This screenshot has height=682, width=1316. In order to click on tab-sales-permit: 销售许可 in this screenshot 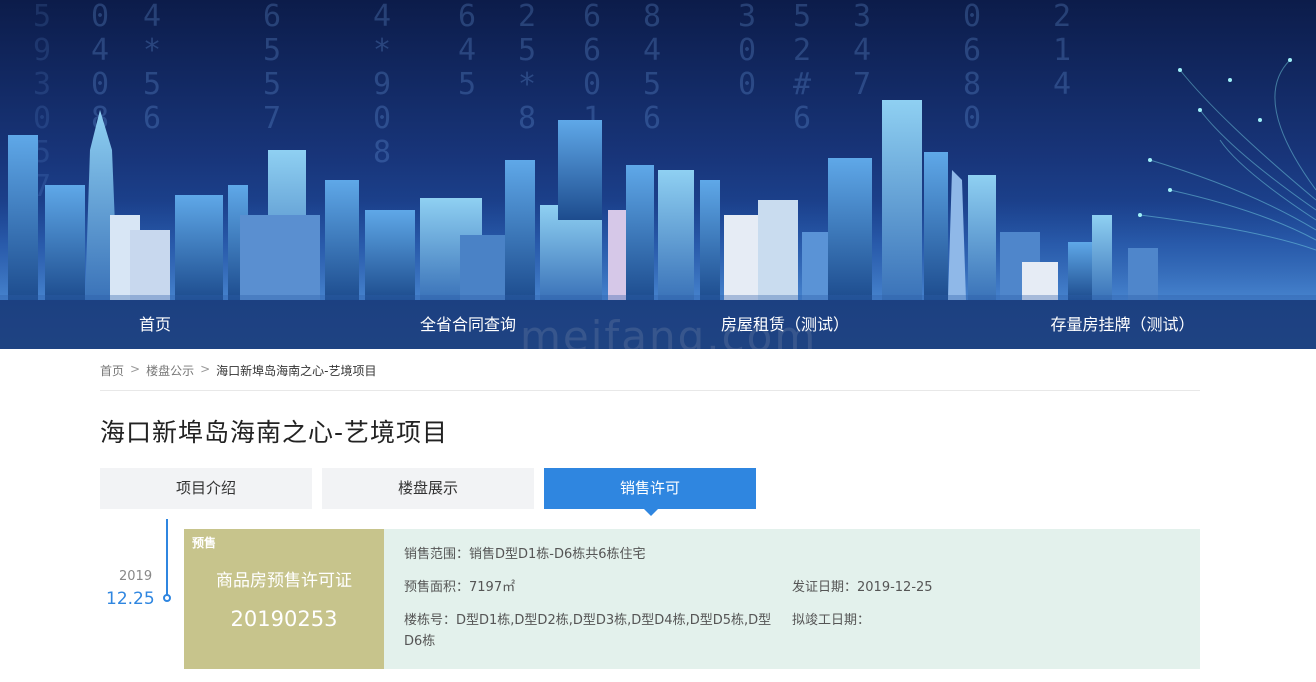, I will do `click(650, 492)`.